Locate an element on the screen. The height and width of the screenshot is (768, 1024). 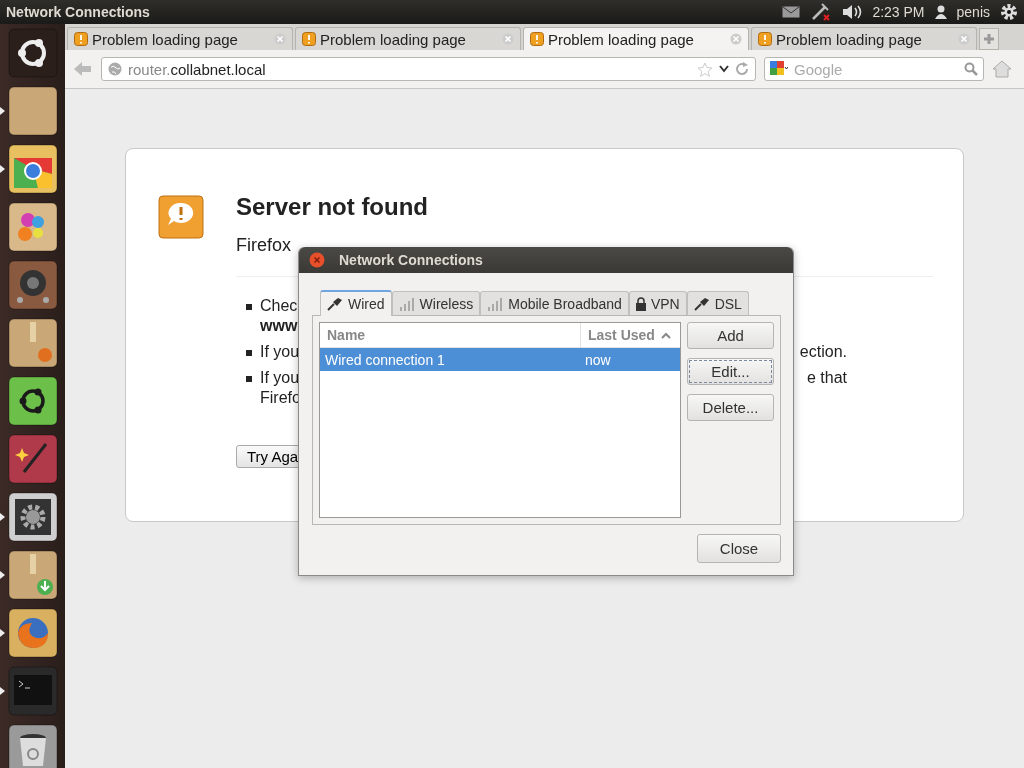
volume-icon is located at coordinates (852, 12).